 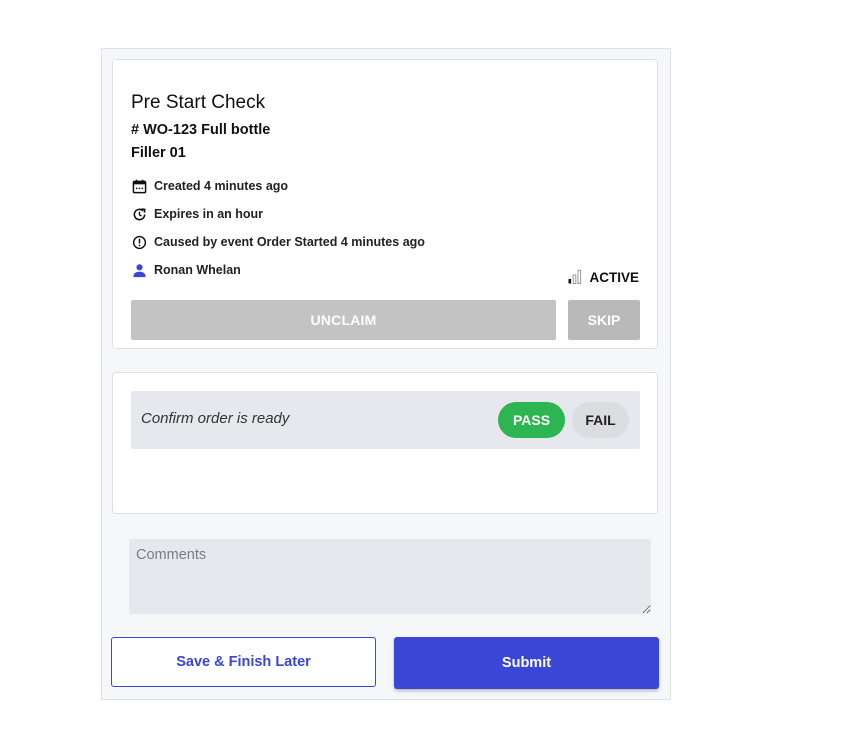 I want to click on checklist-item-label: Confirm order is ready, so click(x=215, y=418).